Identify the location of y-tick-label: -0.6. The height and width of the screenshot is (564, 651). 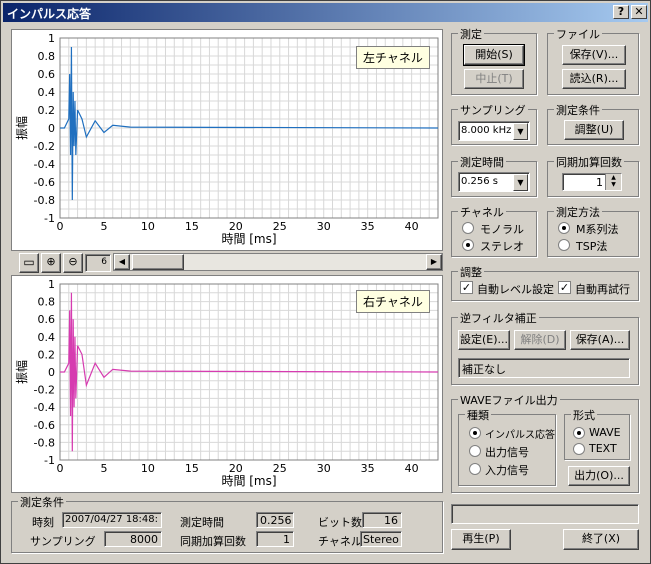
(44, 182).